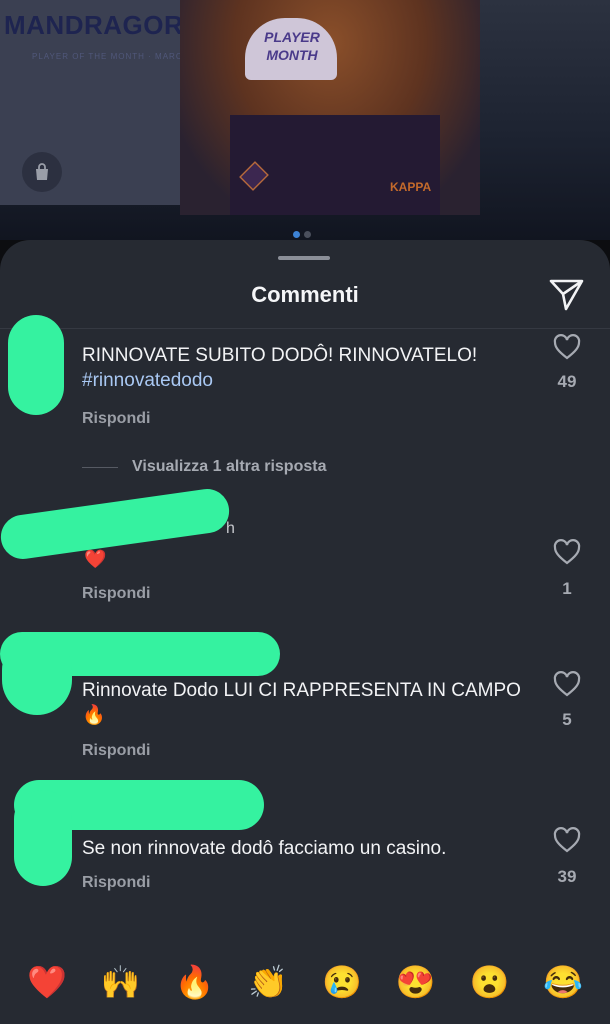 This screenshot has width=610, height=1024. I want to click on like-count: 5, so click(567, 719).